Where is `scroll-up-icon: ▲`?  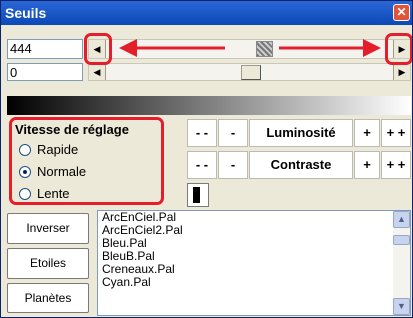 scroll-up-icon: ▲ is located at coordinates (401, 219).